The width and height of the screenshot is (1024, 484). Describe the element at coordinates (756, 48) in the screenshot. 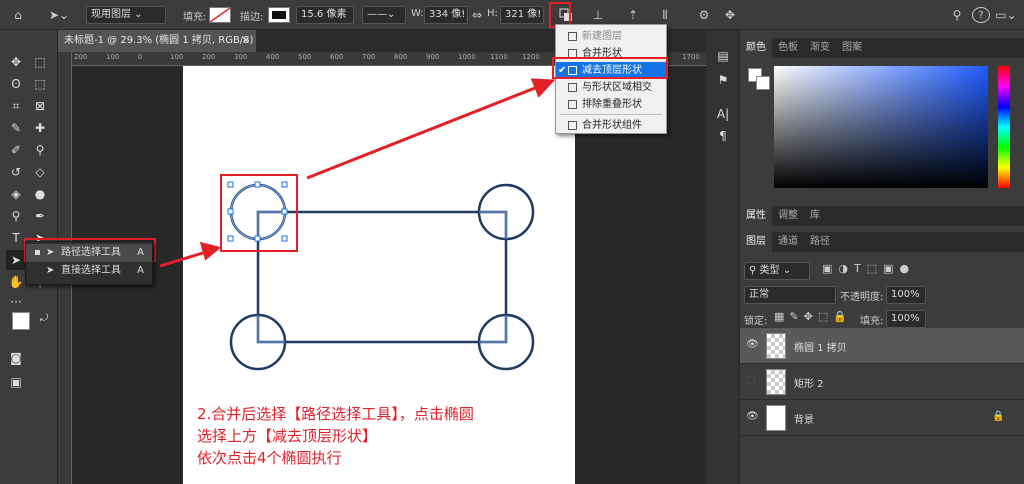

I see `tab-color: 颜色` at that location.